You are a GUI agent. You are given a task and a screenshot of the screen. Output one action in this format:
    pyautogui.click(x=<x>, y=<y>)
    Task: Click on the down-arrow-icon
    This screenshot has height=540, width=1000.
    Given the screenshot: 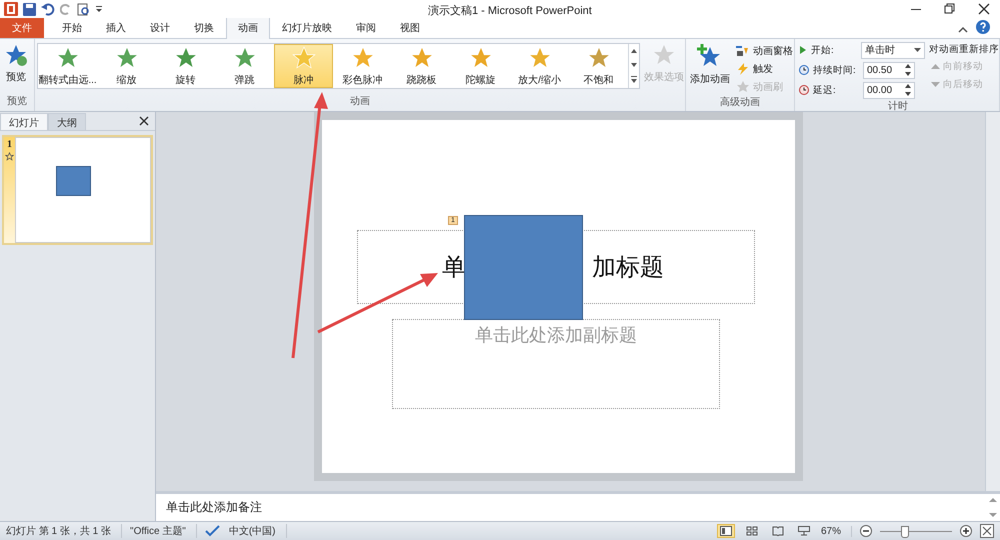 What is the action you would take?
    pyautogui.click(x=935, y=84)
    